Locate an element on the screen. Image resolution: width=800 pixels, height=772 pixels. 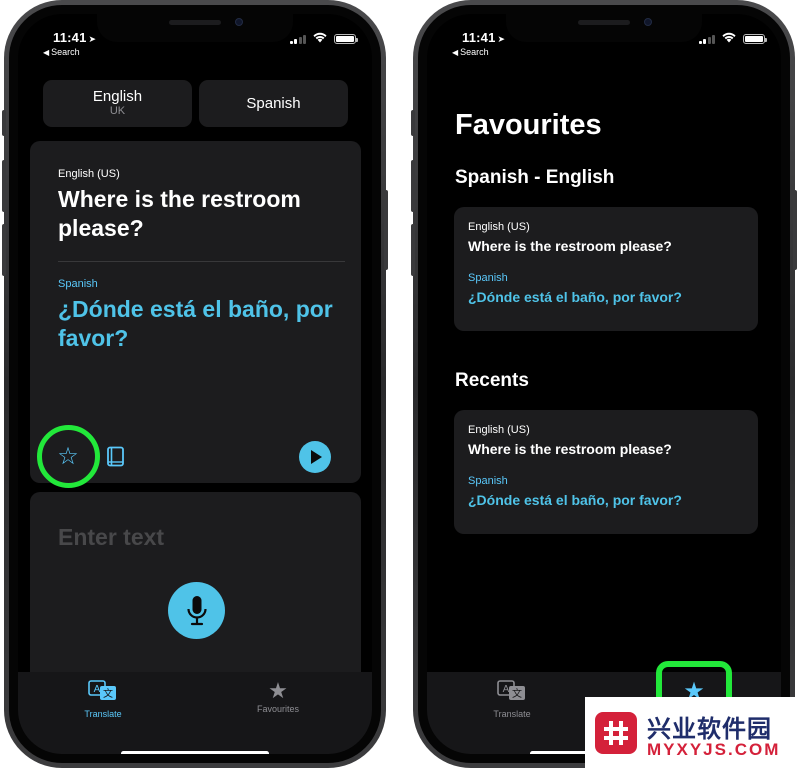
target-language-button: Spanish is located at coordinates (273, 103).